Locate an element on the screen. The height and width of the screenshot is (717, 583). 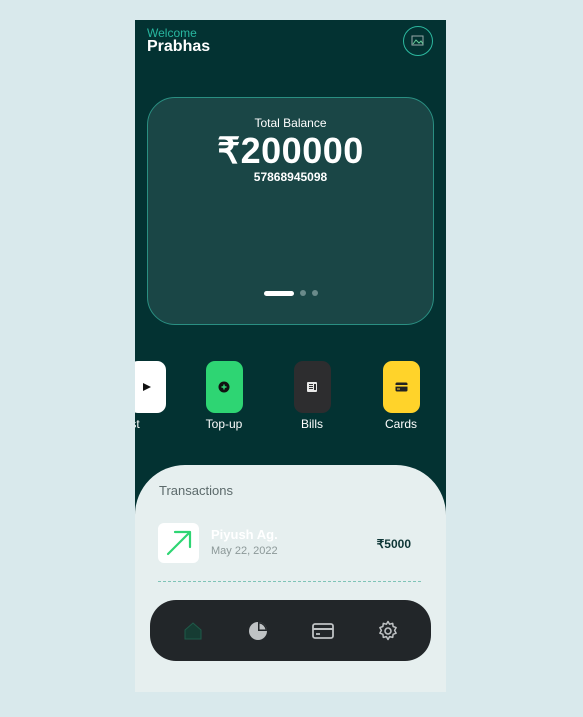
transaction-name: Piyush Ag. is located at coordinates (244, 534).